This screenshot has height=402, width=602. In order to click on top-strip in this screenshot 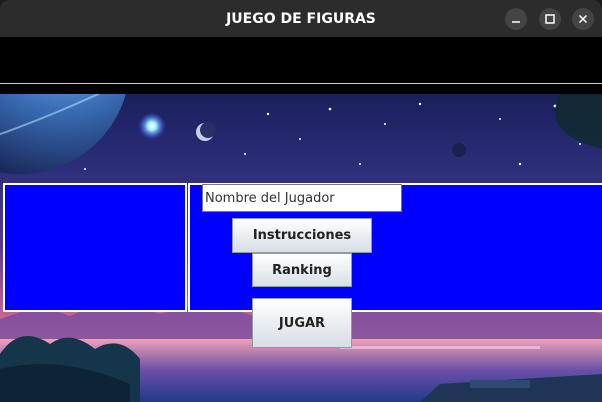, I will do `click(301, 89)`.